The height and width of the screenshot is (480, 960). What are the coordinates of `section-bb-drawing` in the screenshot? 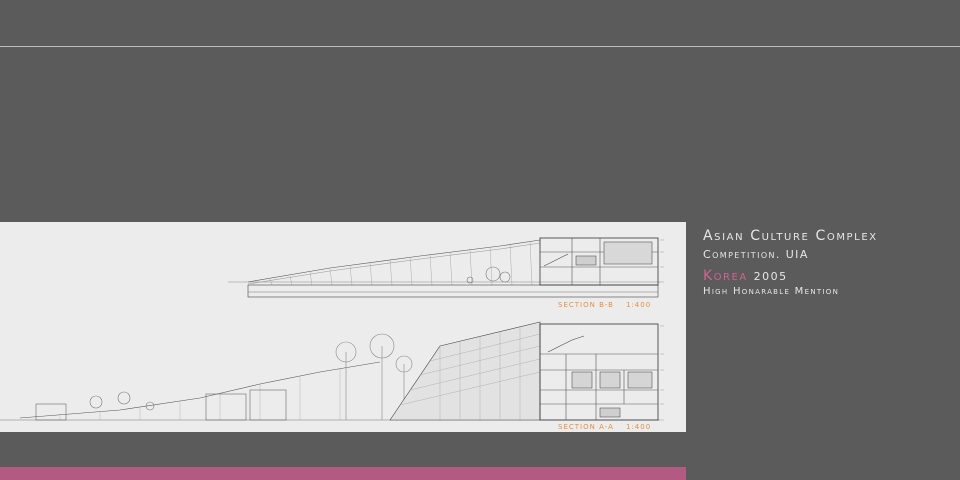 It's located at (446, 267).